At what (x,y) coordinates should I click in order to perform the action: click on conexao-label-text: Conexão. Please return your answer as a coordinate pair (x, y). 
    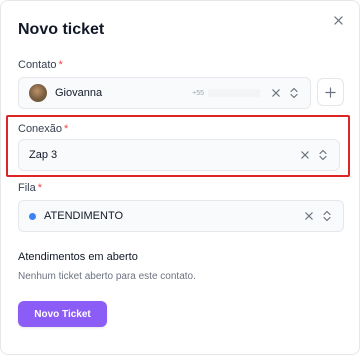
    Looking at the image, I should click on (40, 129).